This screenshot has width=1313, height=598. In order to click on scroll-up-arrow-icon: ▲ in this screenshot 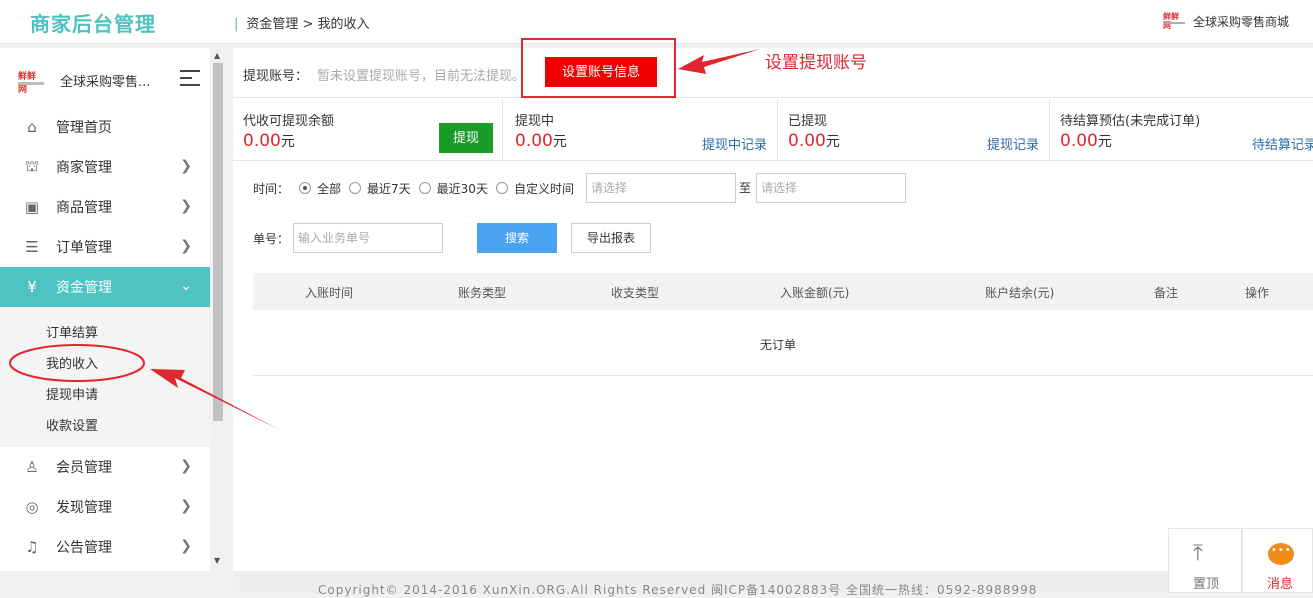, I will do `click(217, 55)`.